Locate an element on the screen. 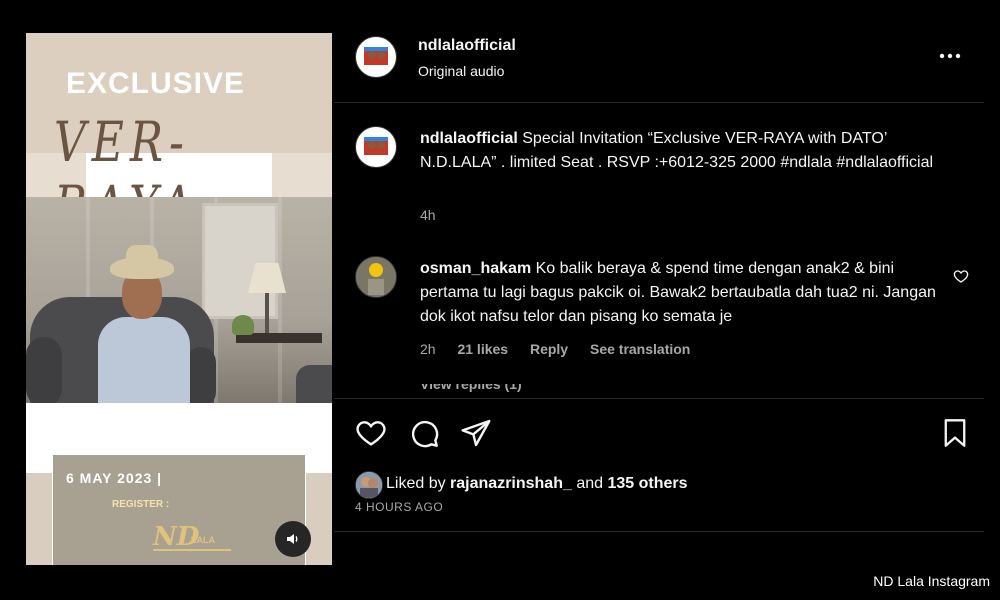 The width and height of the screenshot is (1000, 600). likes-divider is located at coordinates (659, 531).